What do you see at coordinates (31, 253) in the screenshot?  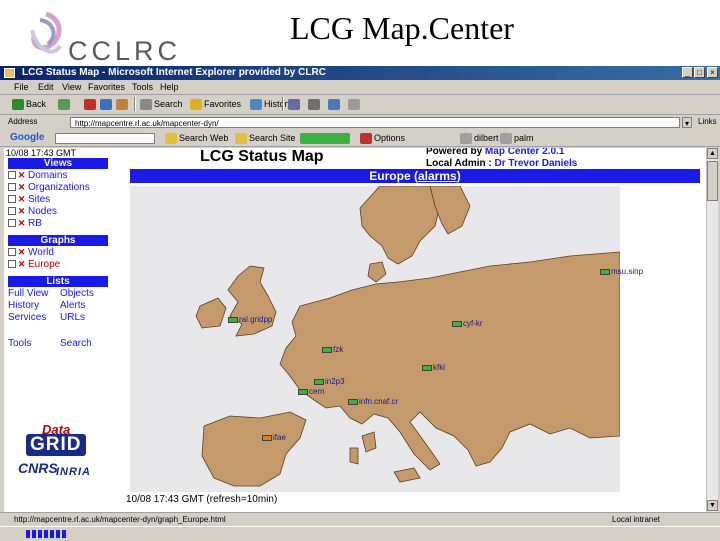 I see `graph-world: ✕ World` at bounding box center [31, 253].